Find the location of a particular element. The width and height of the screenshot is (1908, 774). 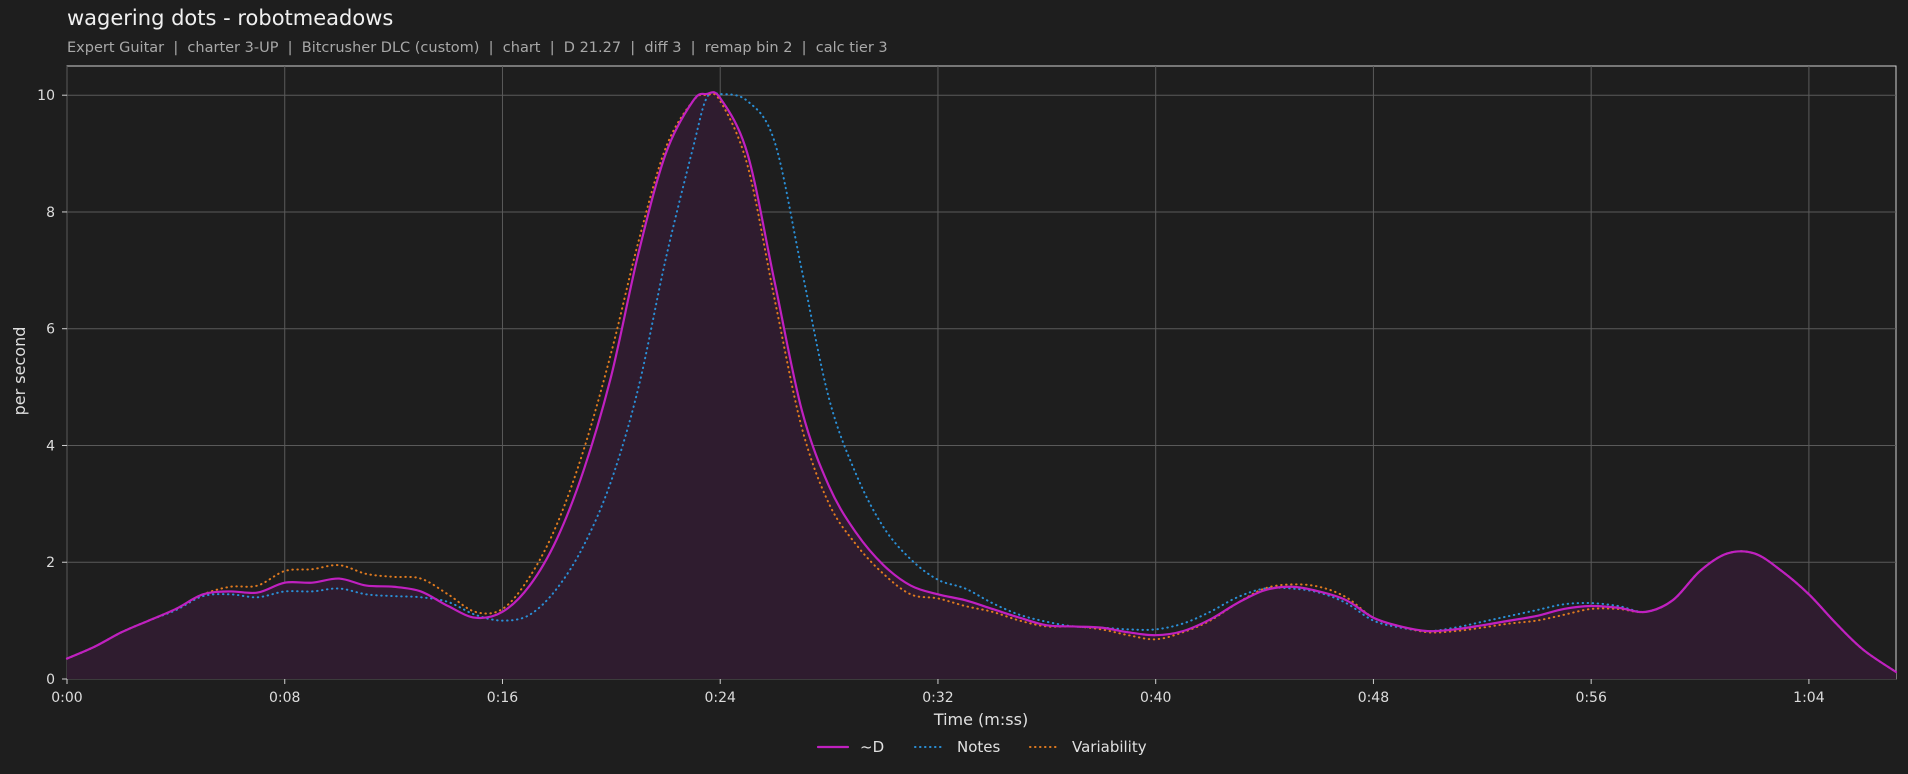

legend: ~D Notes Variability is located at coordinates (981, 747).